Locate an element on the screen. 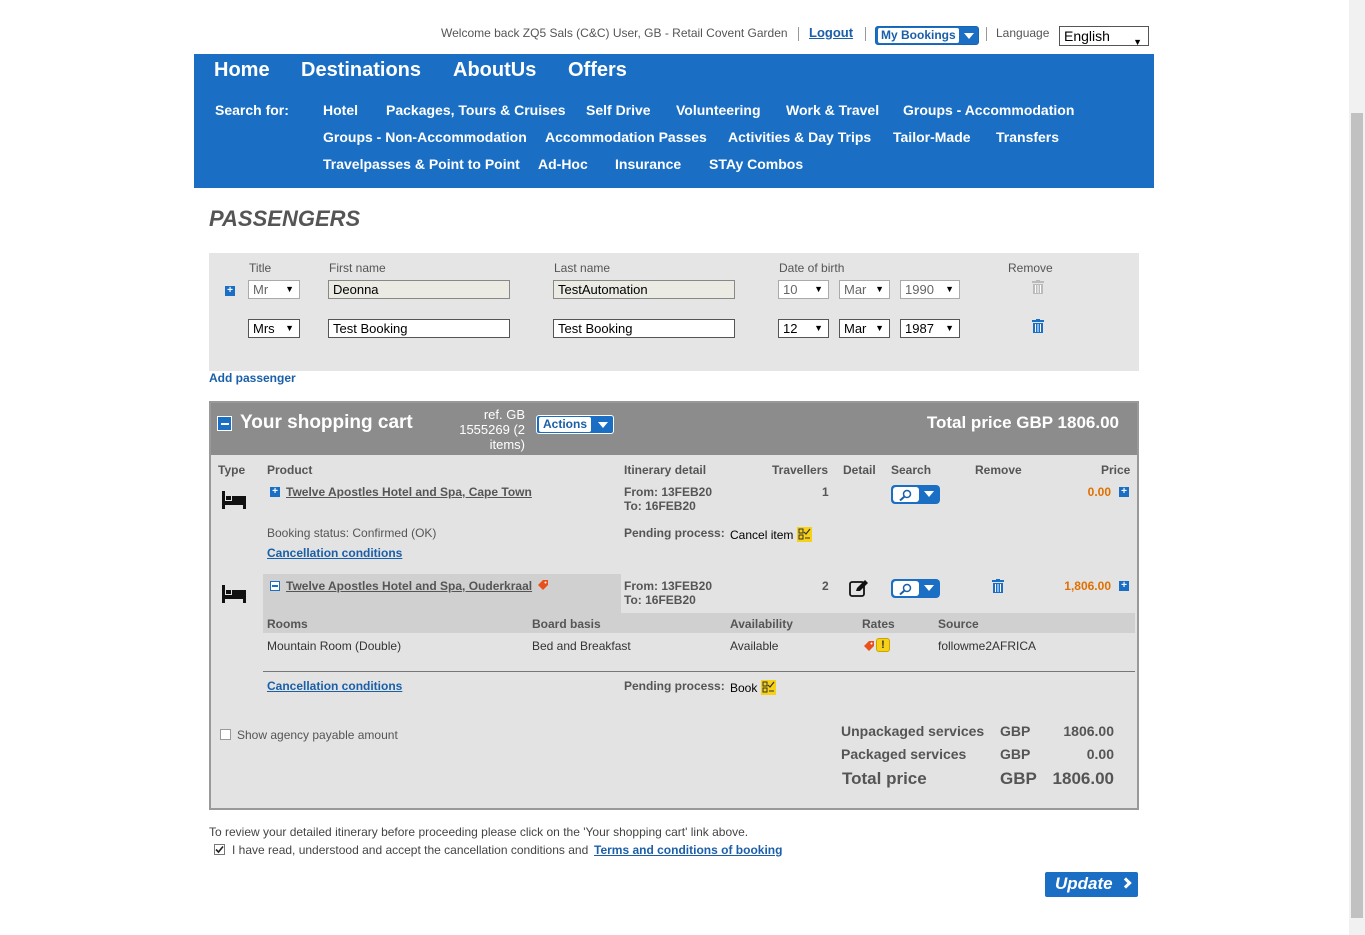 This screenshot has height=935, width=1365. scrollbar-thumb is located at coordinates (1357, 515).